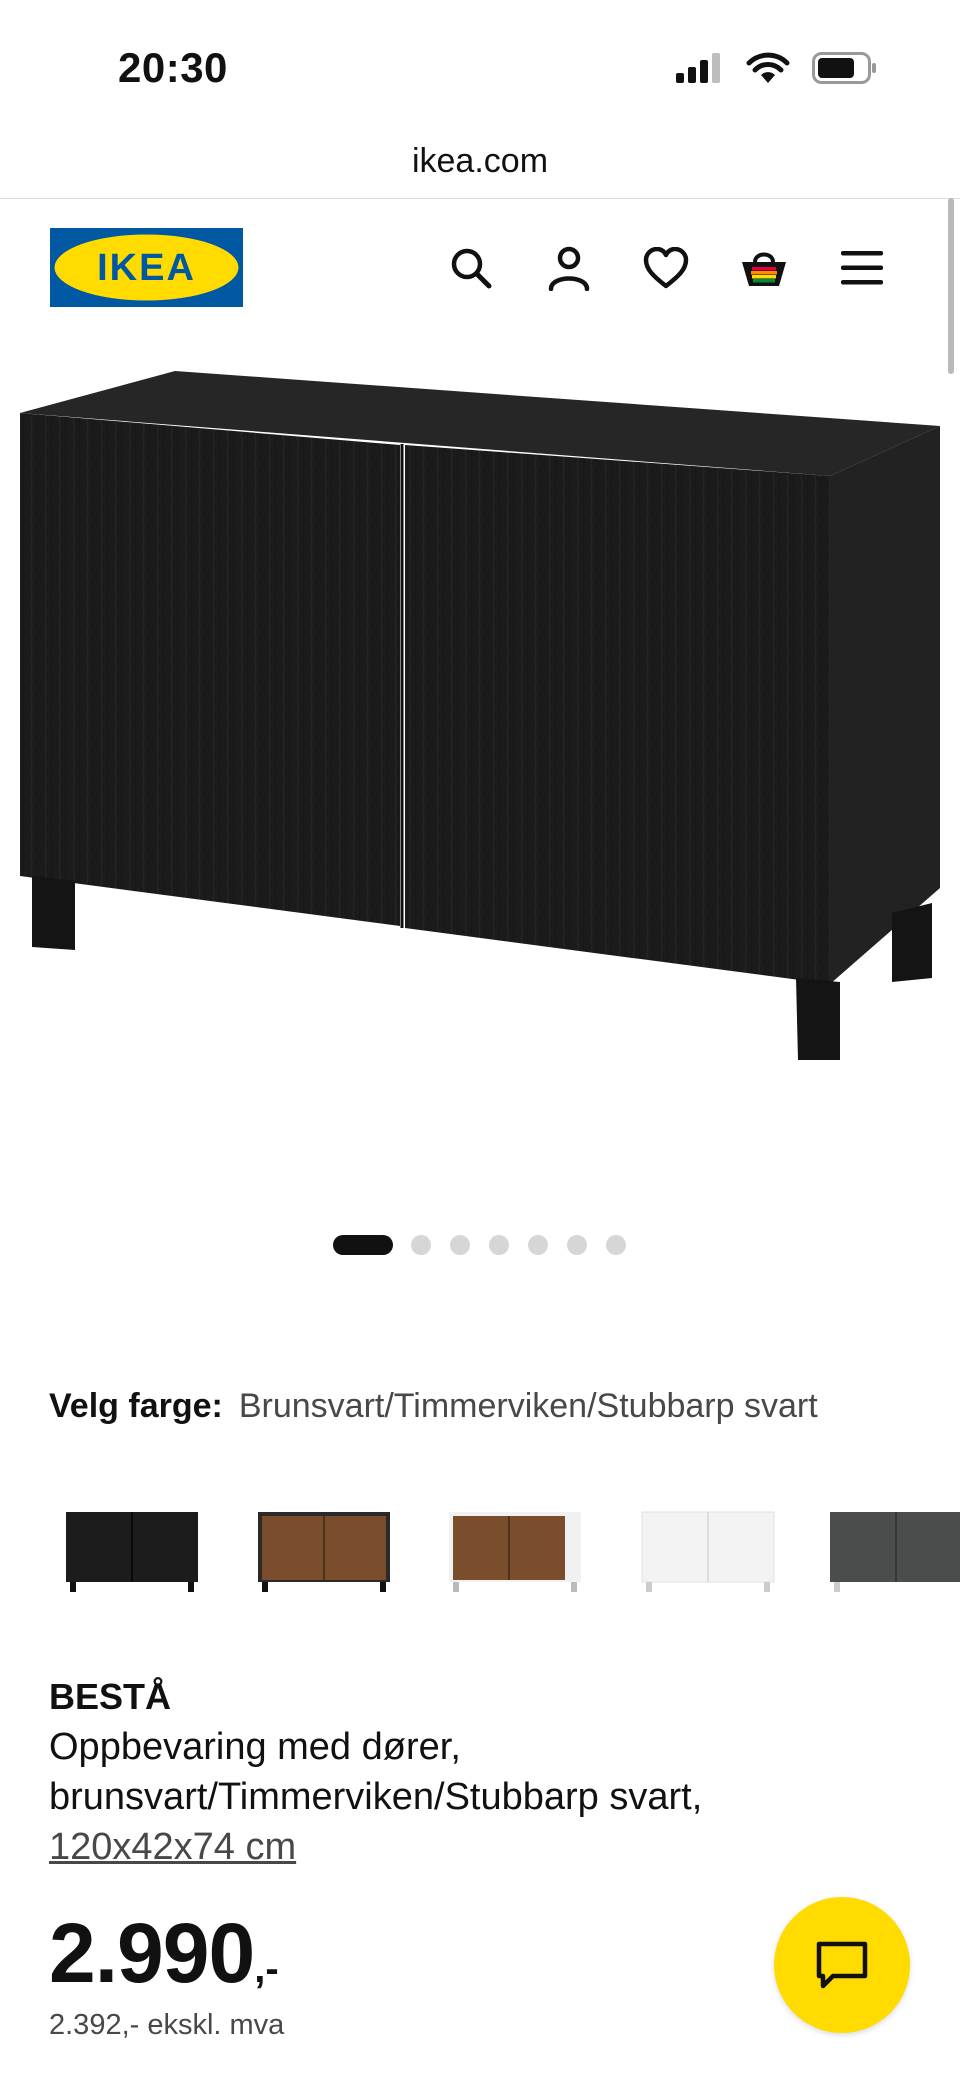 The image size is (960, 2081). Describe the element at coordinates (893, 1545) in the screenshot. I see `color-swatch-dark-grey` at that location.